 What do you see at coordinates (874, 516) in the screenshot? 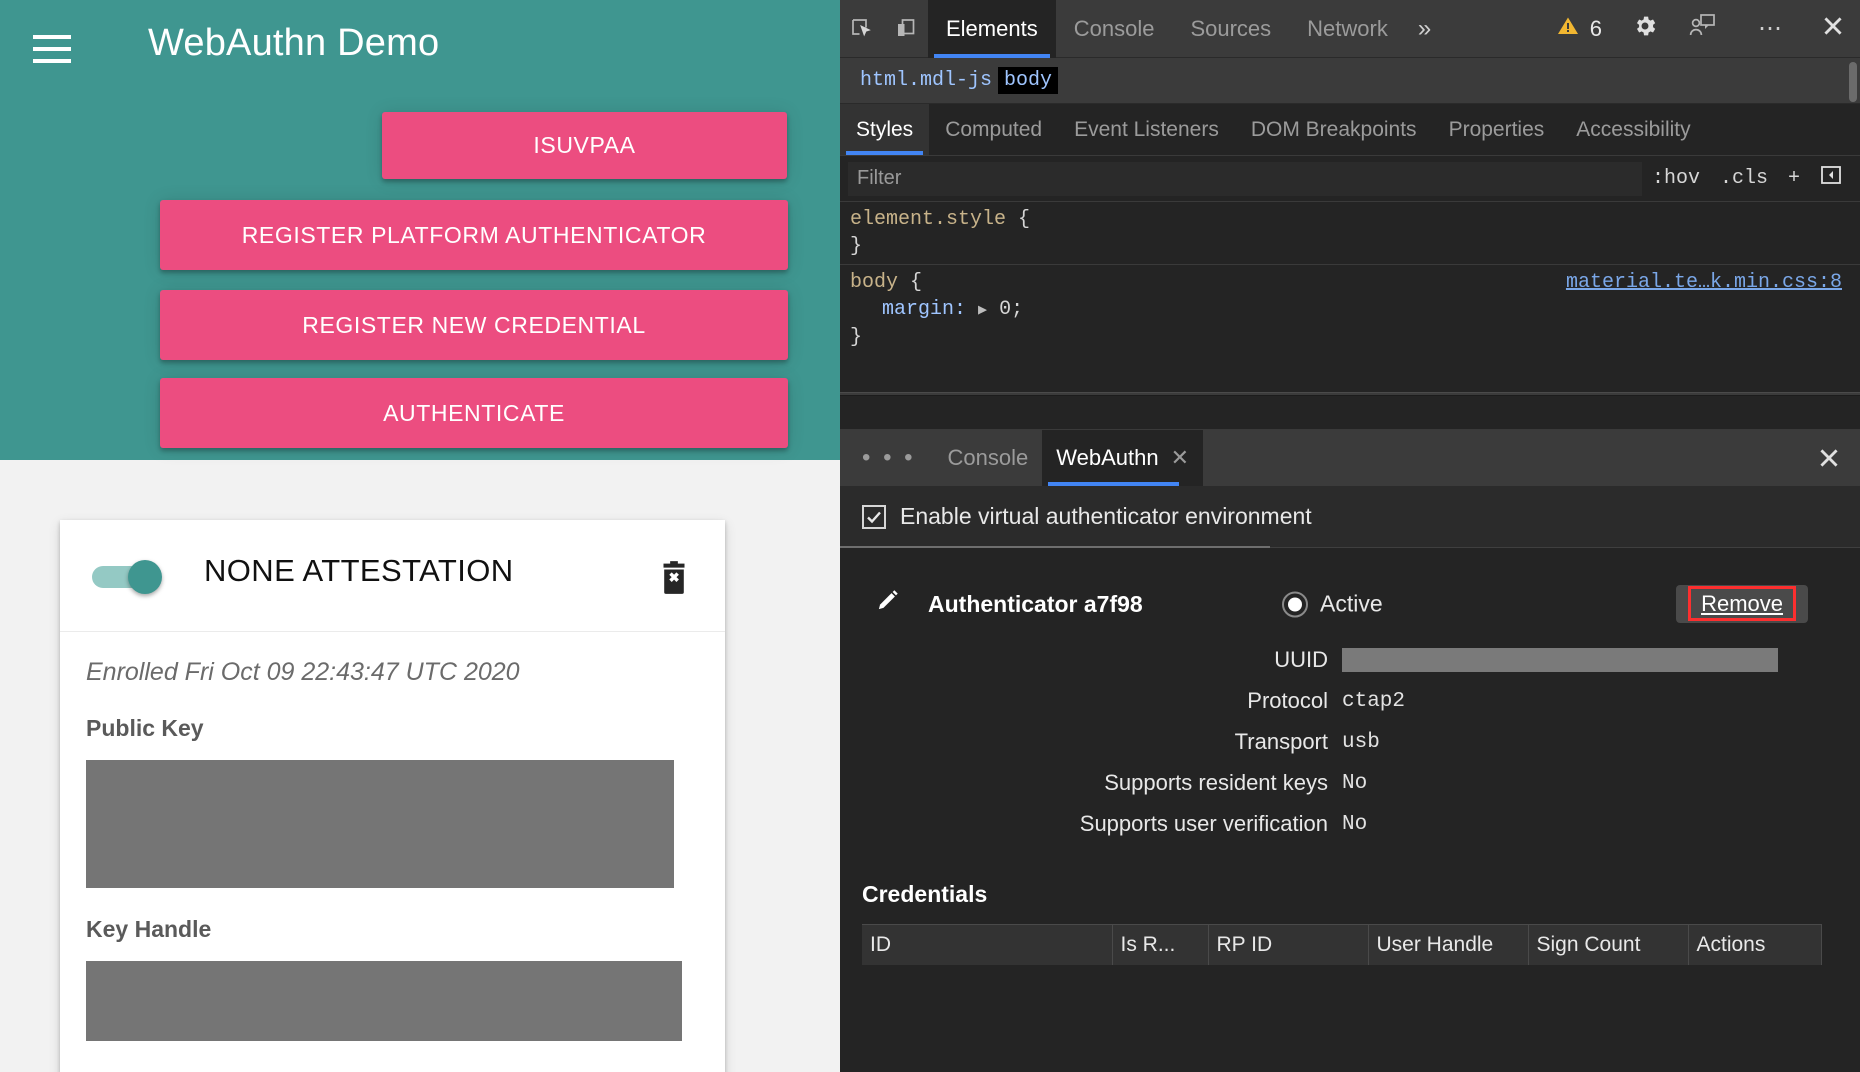
I see `enable-virtual-authenticator-checkbox` at bounding box center [874, 516].